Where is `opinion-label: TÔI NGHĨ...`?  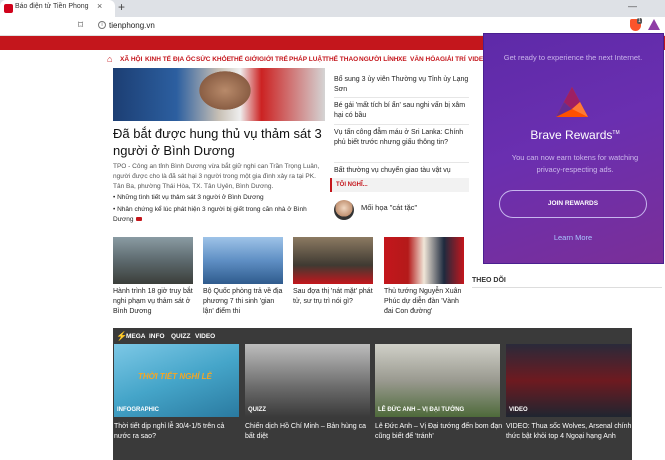
opinion-label: TÔI NGHĨ... is located at coordinates (352, 185).